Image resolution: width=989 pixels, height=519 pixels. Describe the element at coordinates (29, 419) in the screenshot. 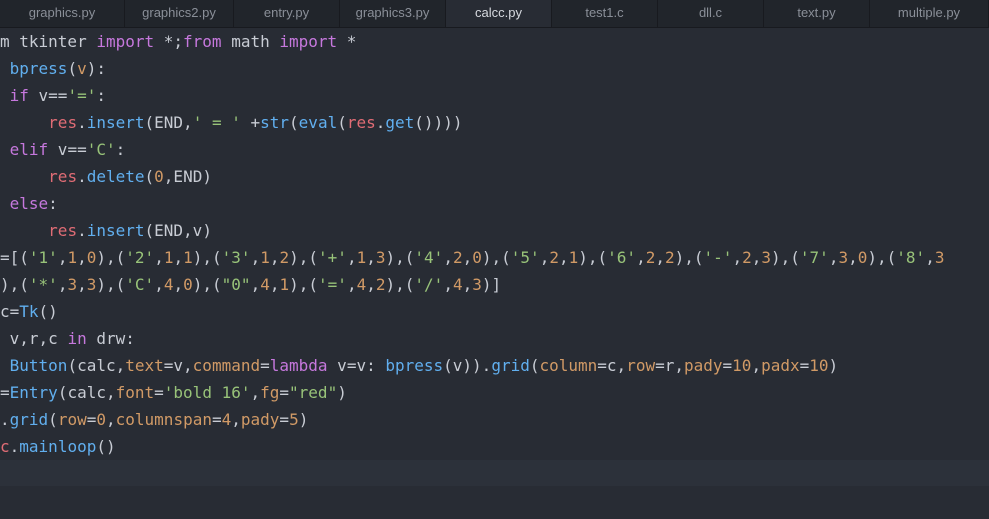

I see `function-token: grid` at that location.